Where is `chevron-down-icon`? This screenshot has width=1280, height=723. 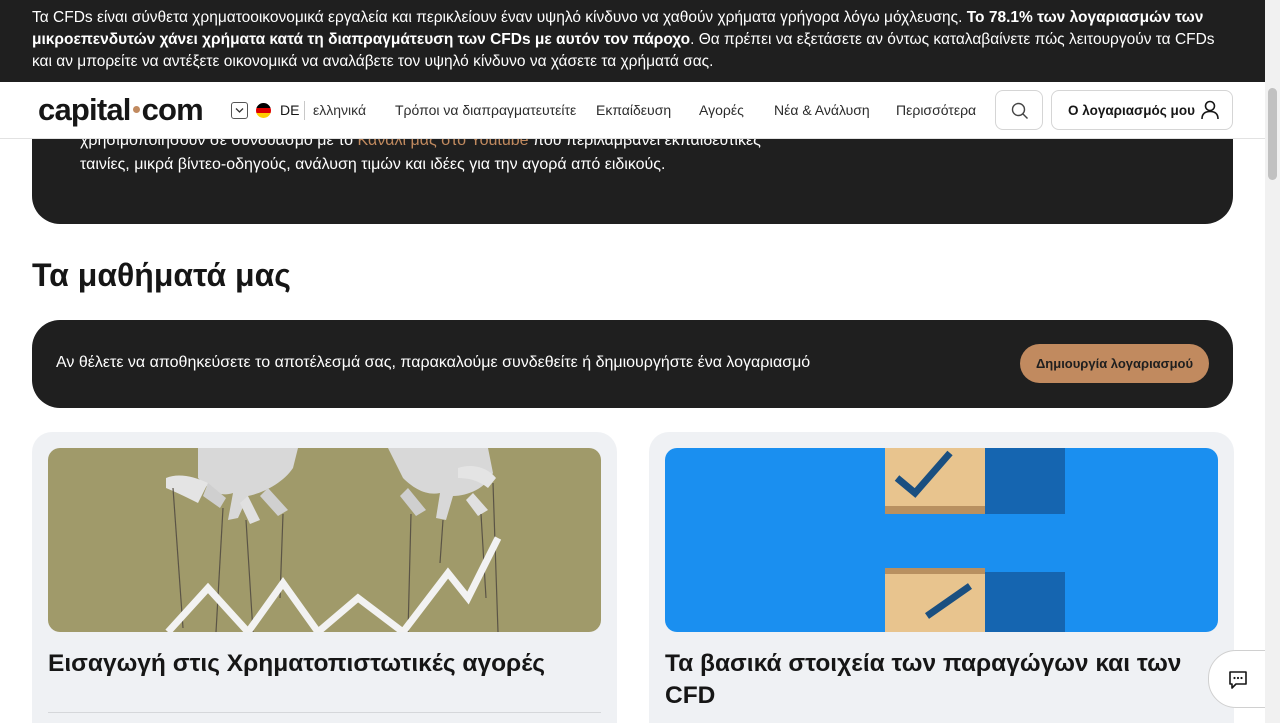
chevron-down-icon is located at coordinates (239, 110).